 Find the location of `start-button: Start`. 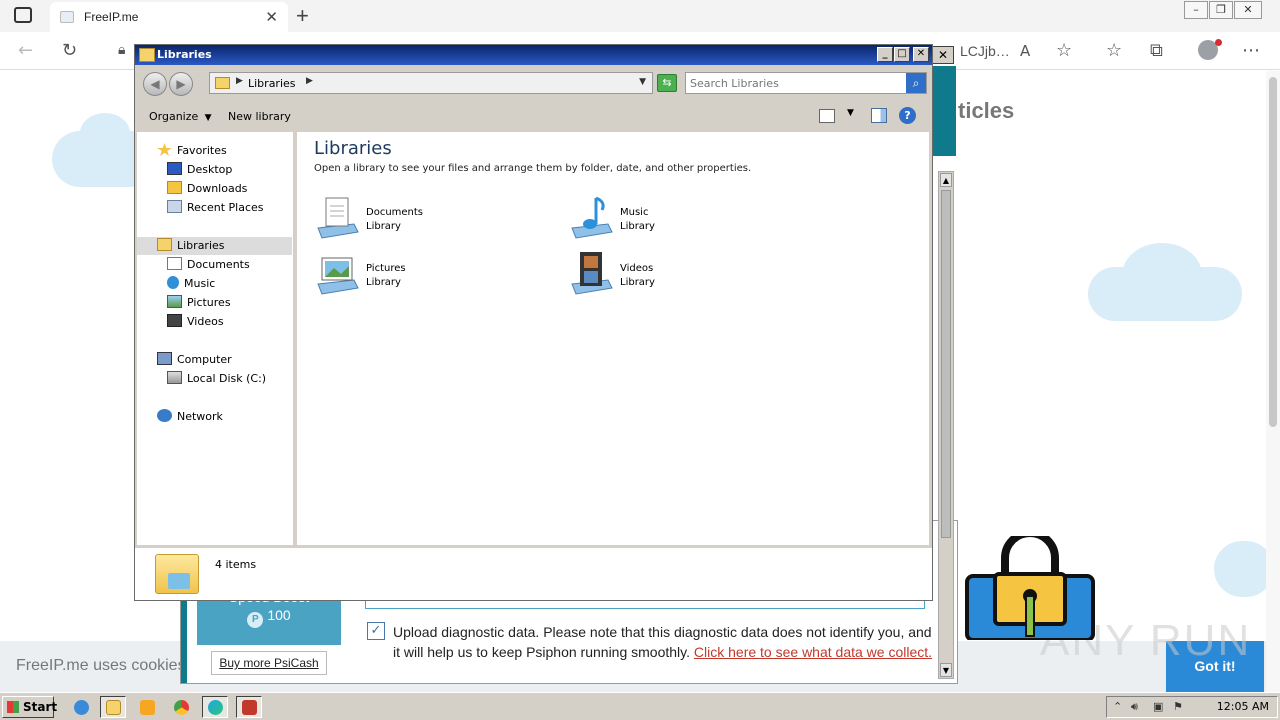

start-button: Start is located at coordinates (29, 707).